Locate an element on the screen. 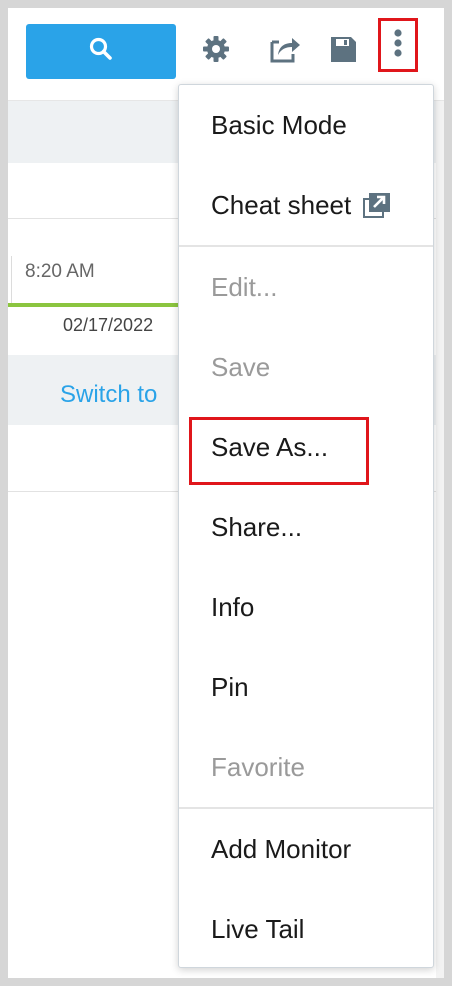 The width and height of the screenshot is (452, 986). menu-item-pin: Pin is located at coordinates (306, 687).